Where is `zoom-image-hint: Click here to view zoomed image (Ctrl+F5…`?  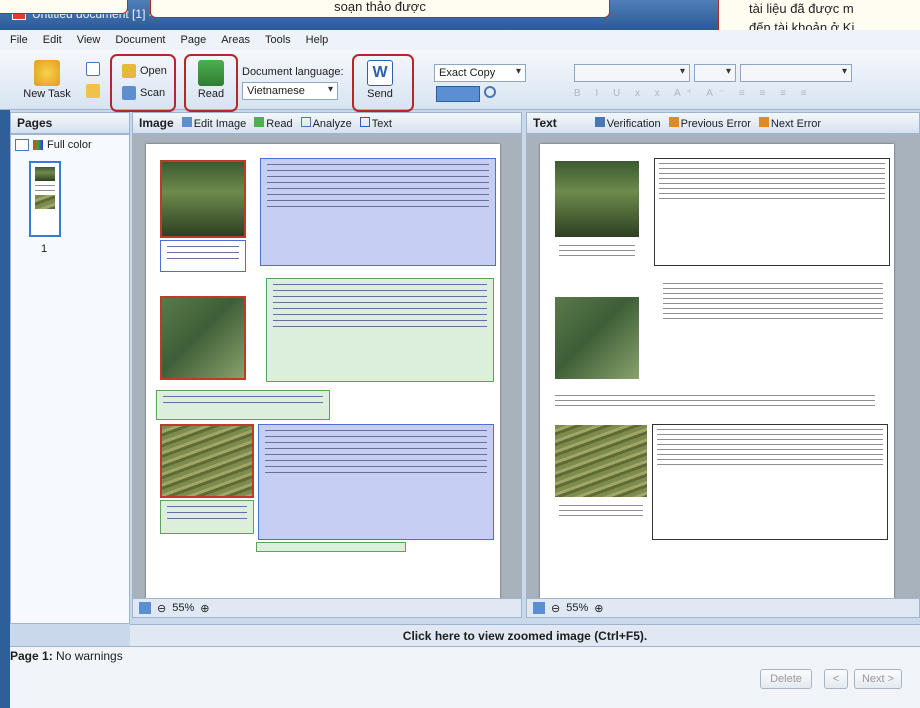 zoom-image-hint: Click here to view zoomed image (Ctrl+F5… is located at coordinates (525, 635).